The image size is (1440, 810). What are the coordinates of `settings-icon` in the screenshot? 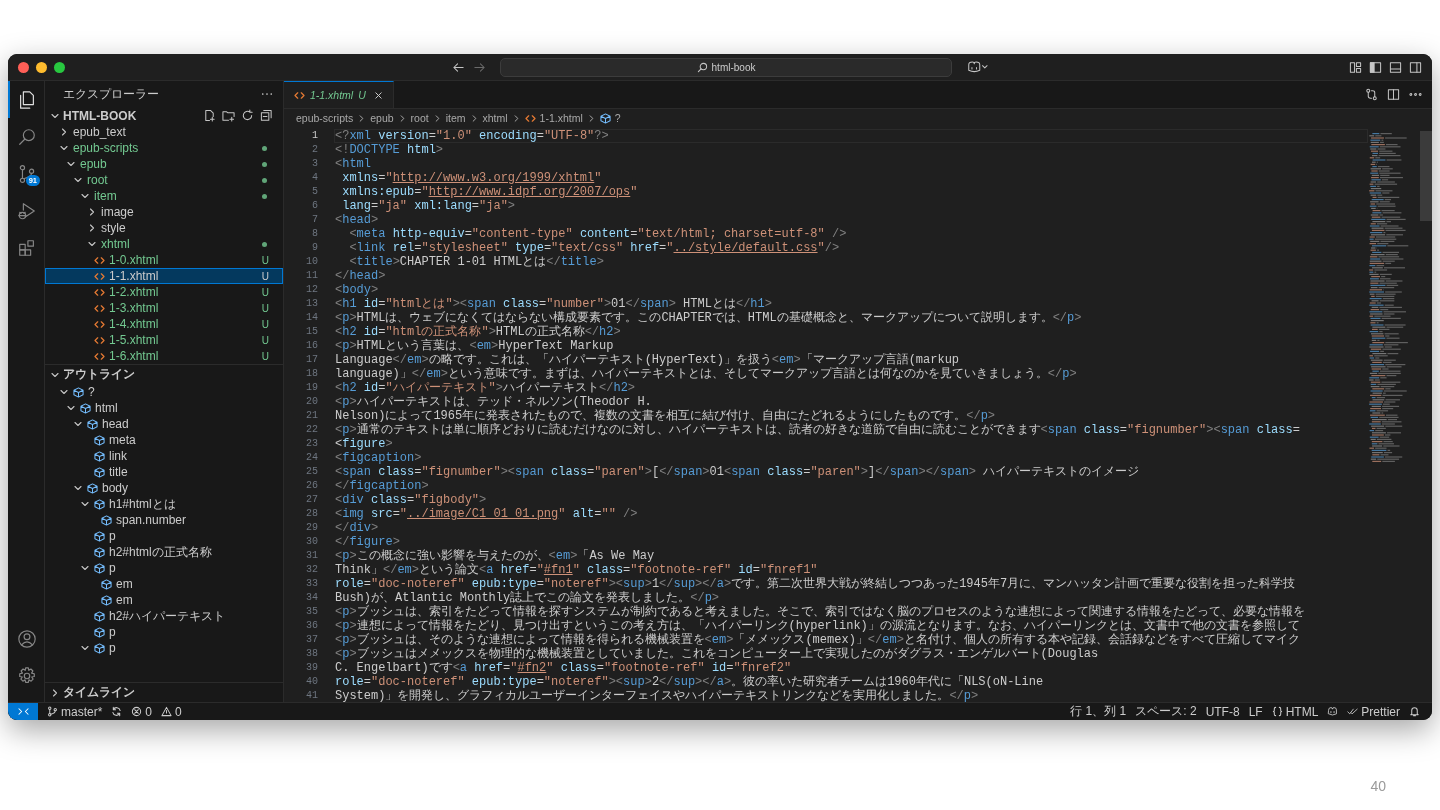 It's located at (27, 675).